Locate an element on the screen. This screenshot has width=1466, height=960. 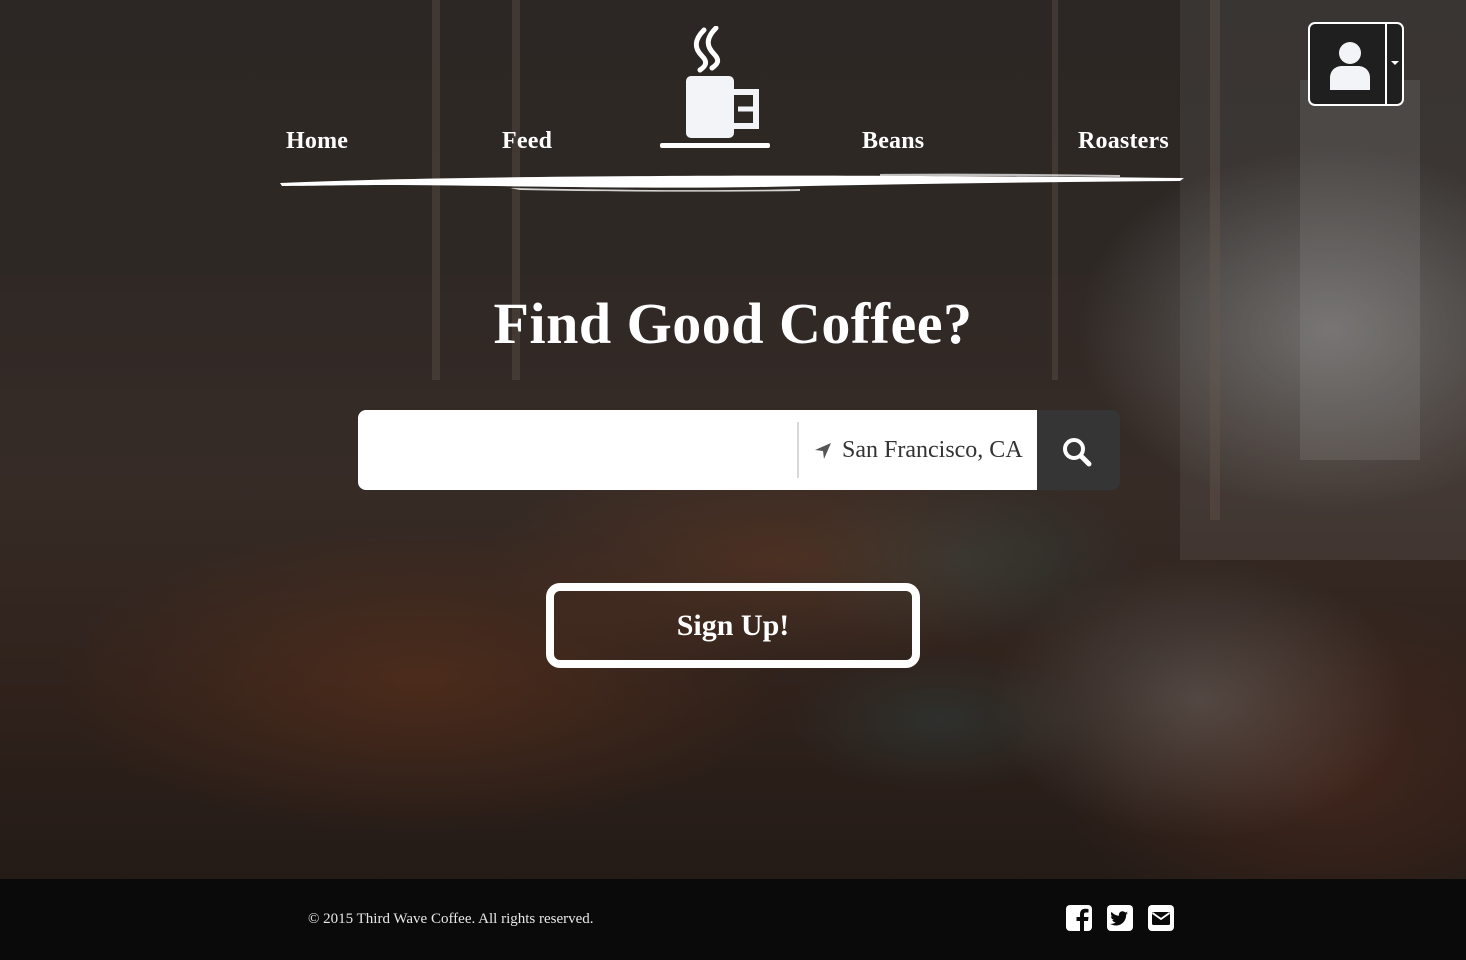
nav-roasters-link: Roasters is located at coordinates (1123, 141).